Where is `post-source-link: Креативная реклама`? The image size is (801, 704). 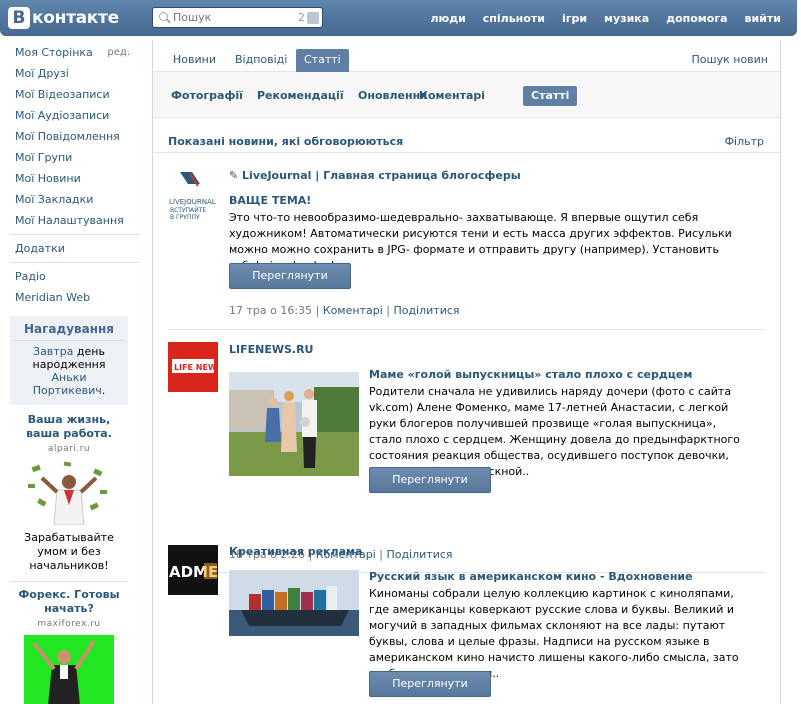
post-source-link: Креативная реклама is located at coordinates (295, 551).